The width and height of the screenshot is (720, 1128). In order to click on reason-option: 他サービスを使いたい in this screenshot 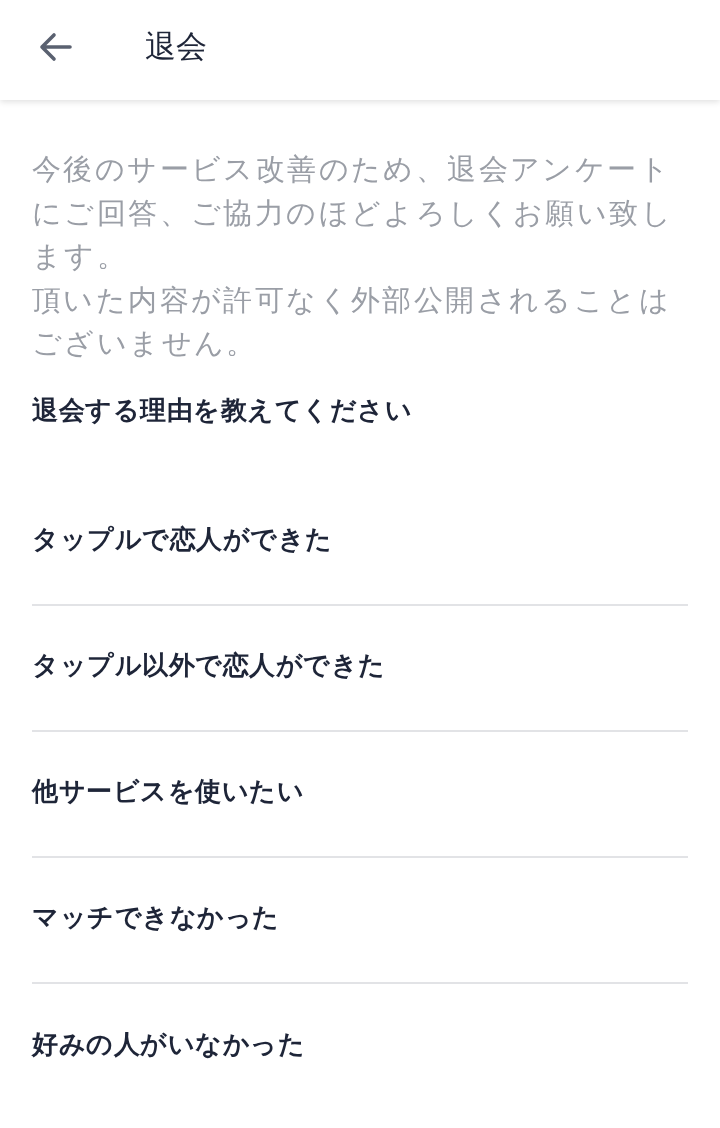, I will do `click(360, 792)`.